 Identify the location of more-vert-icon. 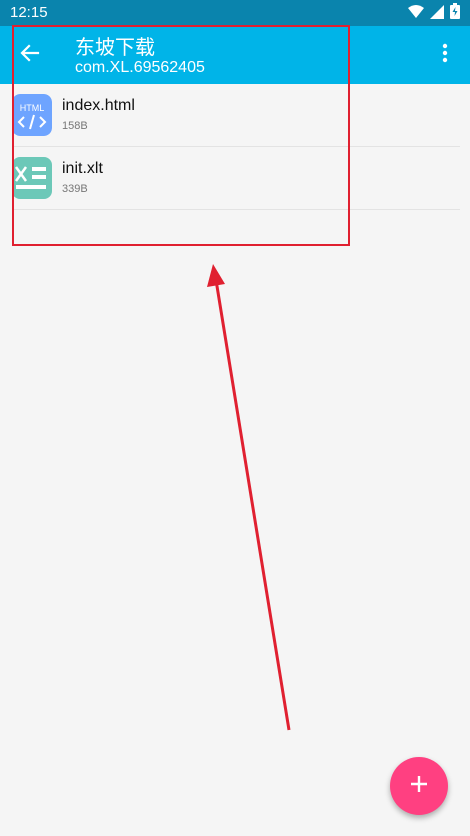
(445, 55).